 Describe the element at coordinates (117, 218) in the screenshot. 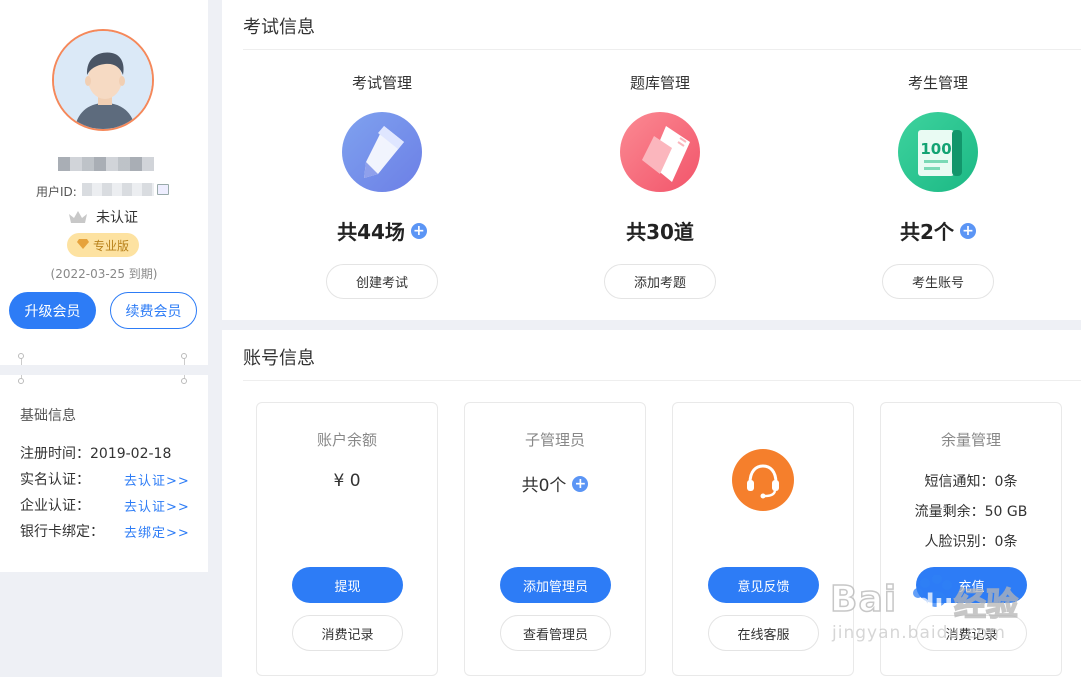

I see `auth-status-text: 未认证` at that location.